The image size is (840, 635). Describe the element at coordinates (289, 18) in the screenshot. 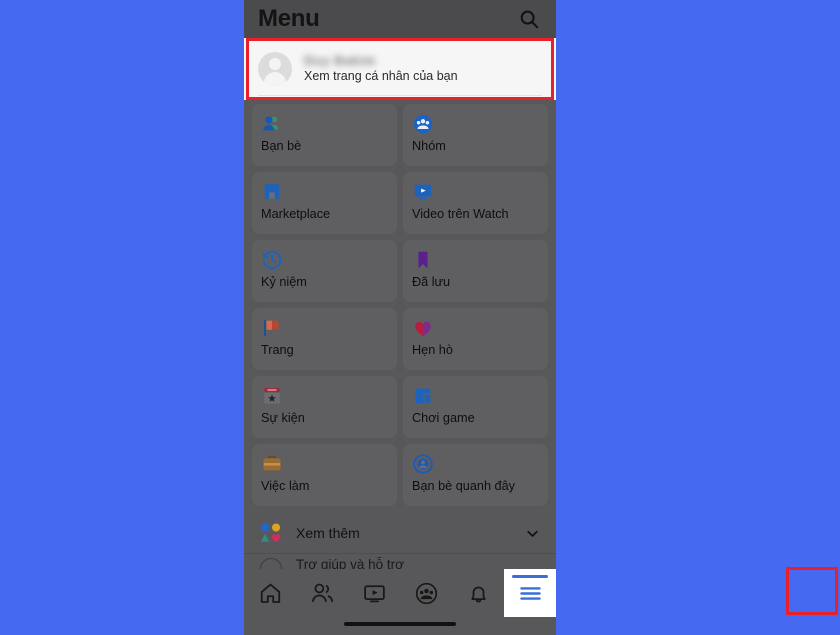

I see `page-title: Menu` at that location.